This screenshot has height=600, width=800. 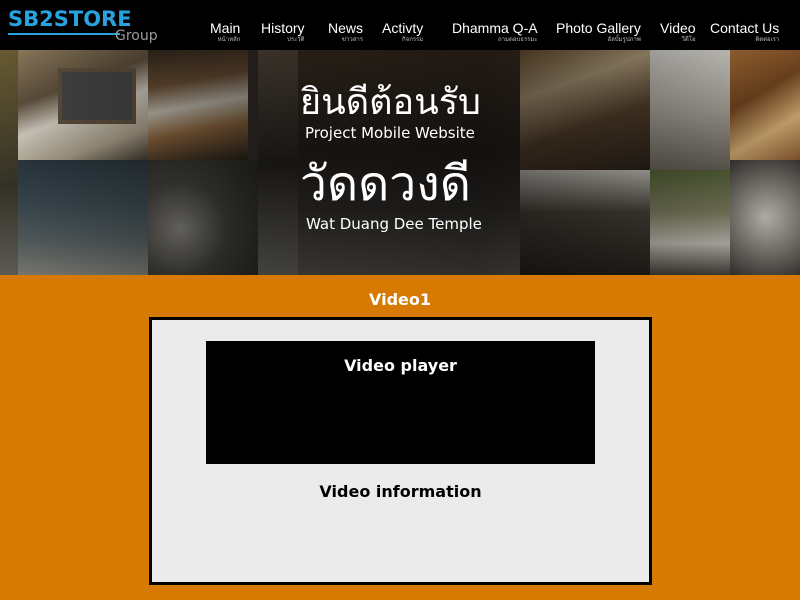 I want to click on nav-item-sublabel: ข่าวสาร, so click(x=352, y=39).